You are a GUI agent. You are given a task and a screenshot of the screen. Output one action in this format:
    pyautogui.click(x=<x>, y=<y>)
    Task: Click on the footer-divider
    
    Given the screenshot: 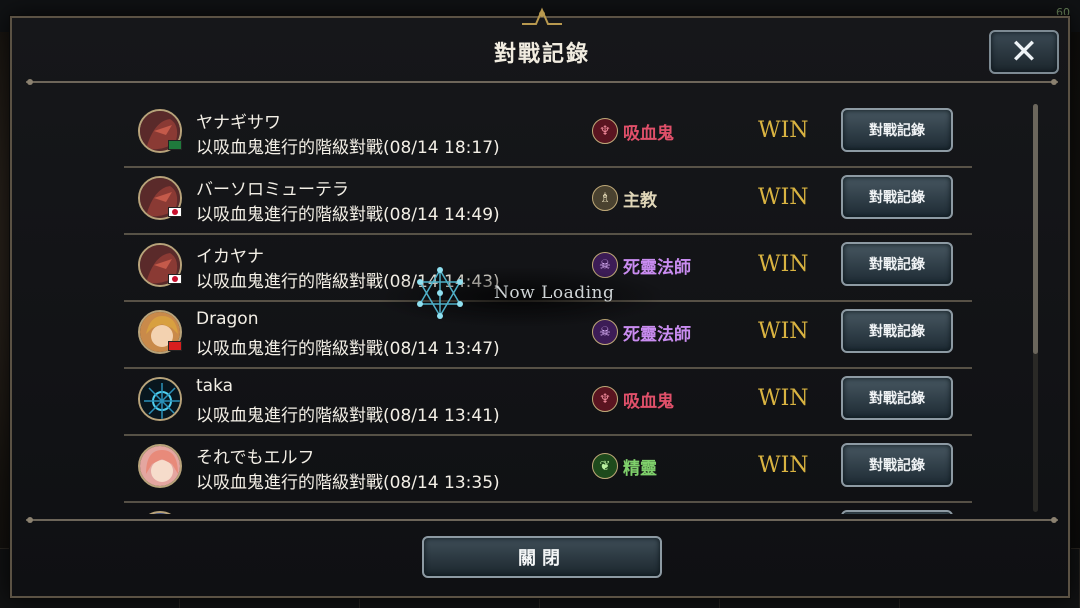 What is the action you would take?
    pyautogui.click(x=542, y=520)
    